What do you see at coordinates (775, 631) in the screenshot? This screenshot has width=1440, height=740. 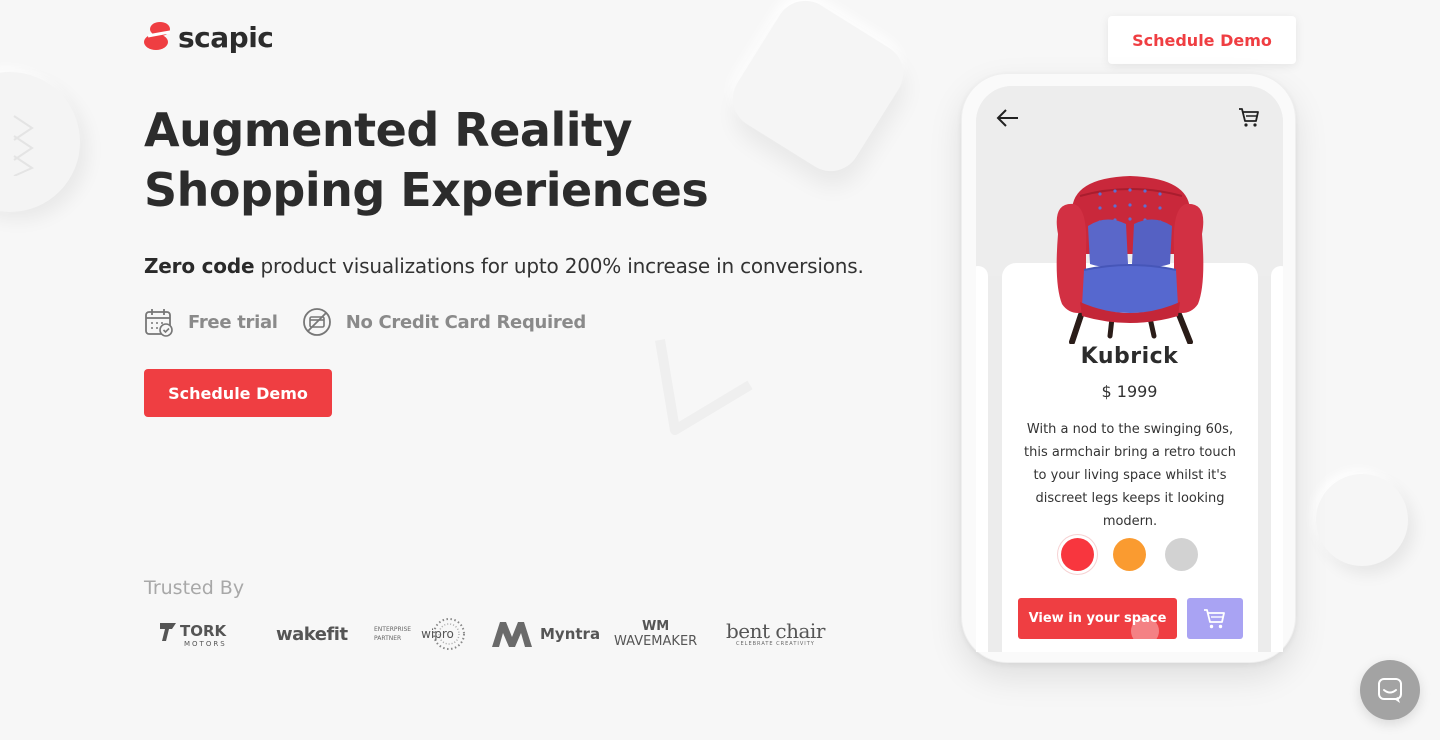 I see `bent-chair-text: bent chair` at bounding box center [775, 631].